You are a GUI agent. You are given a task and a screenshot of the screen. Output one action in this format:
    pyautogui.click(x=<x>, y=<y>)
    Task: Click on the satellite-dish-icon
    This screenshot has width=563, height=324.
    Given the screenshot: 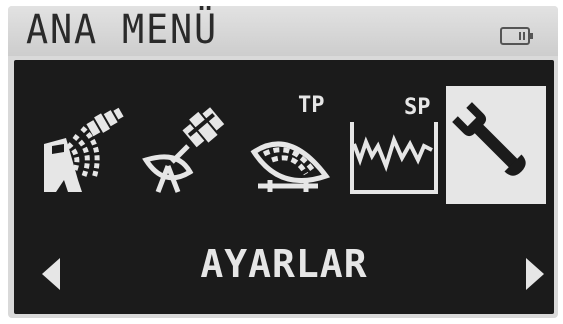 What is the action you would take?
    pyautogui.click(x=84, y=149)
    